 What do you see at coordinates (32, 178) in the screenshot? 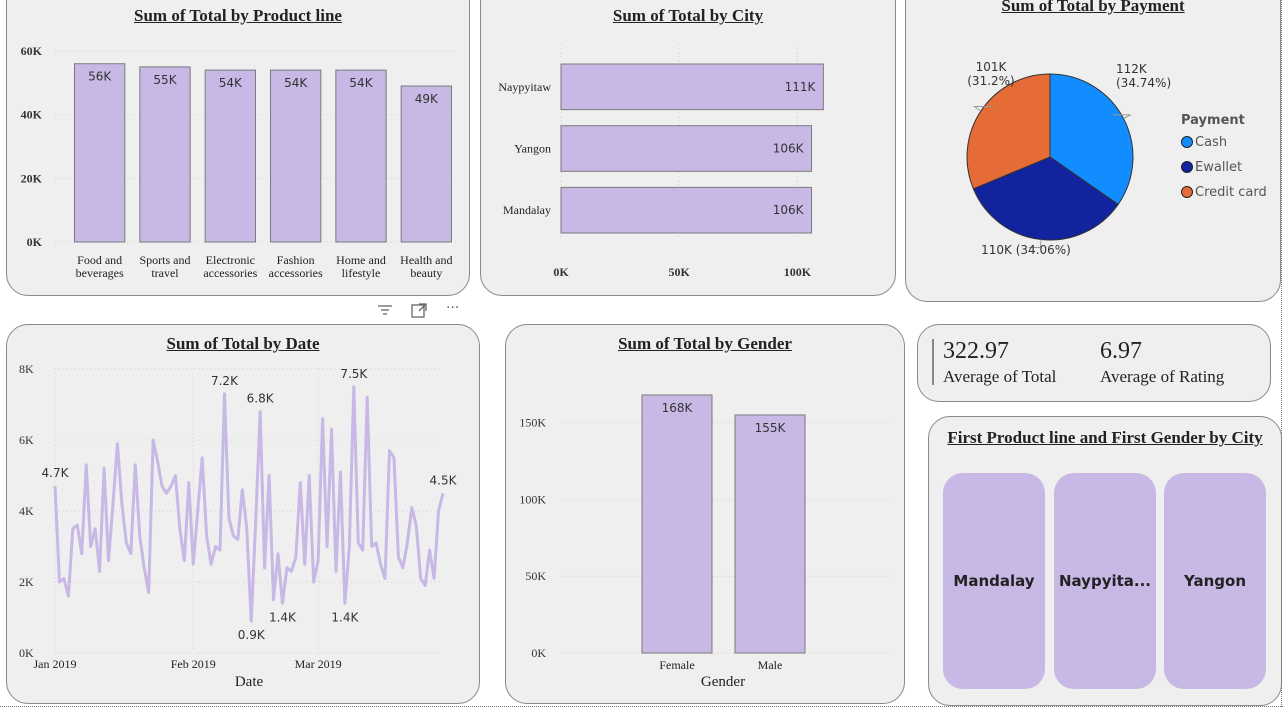
I see `y-tick-label: 20K` at bounding box center [32, 178].